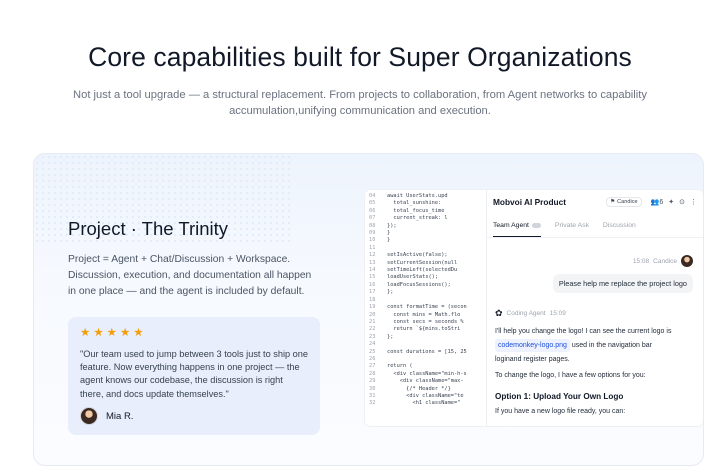  Describe the element at coordinates (427, 315) in the screenshot. I see `code-line: 20 const mins = Math.flo` at that location.